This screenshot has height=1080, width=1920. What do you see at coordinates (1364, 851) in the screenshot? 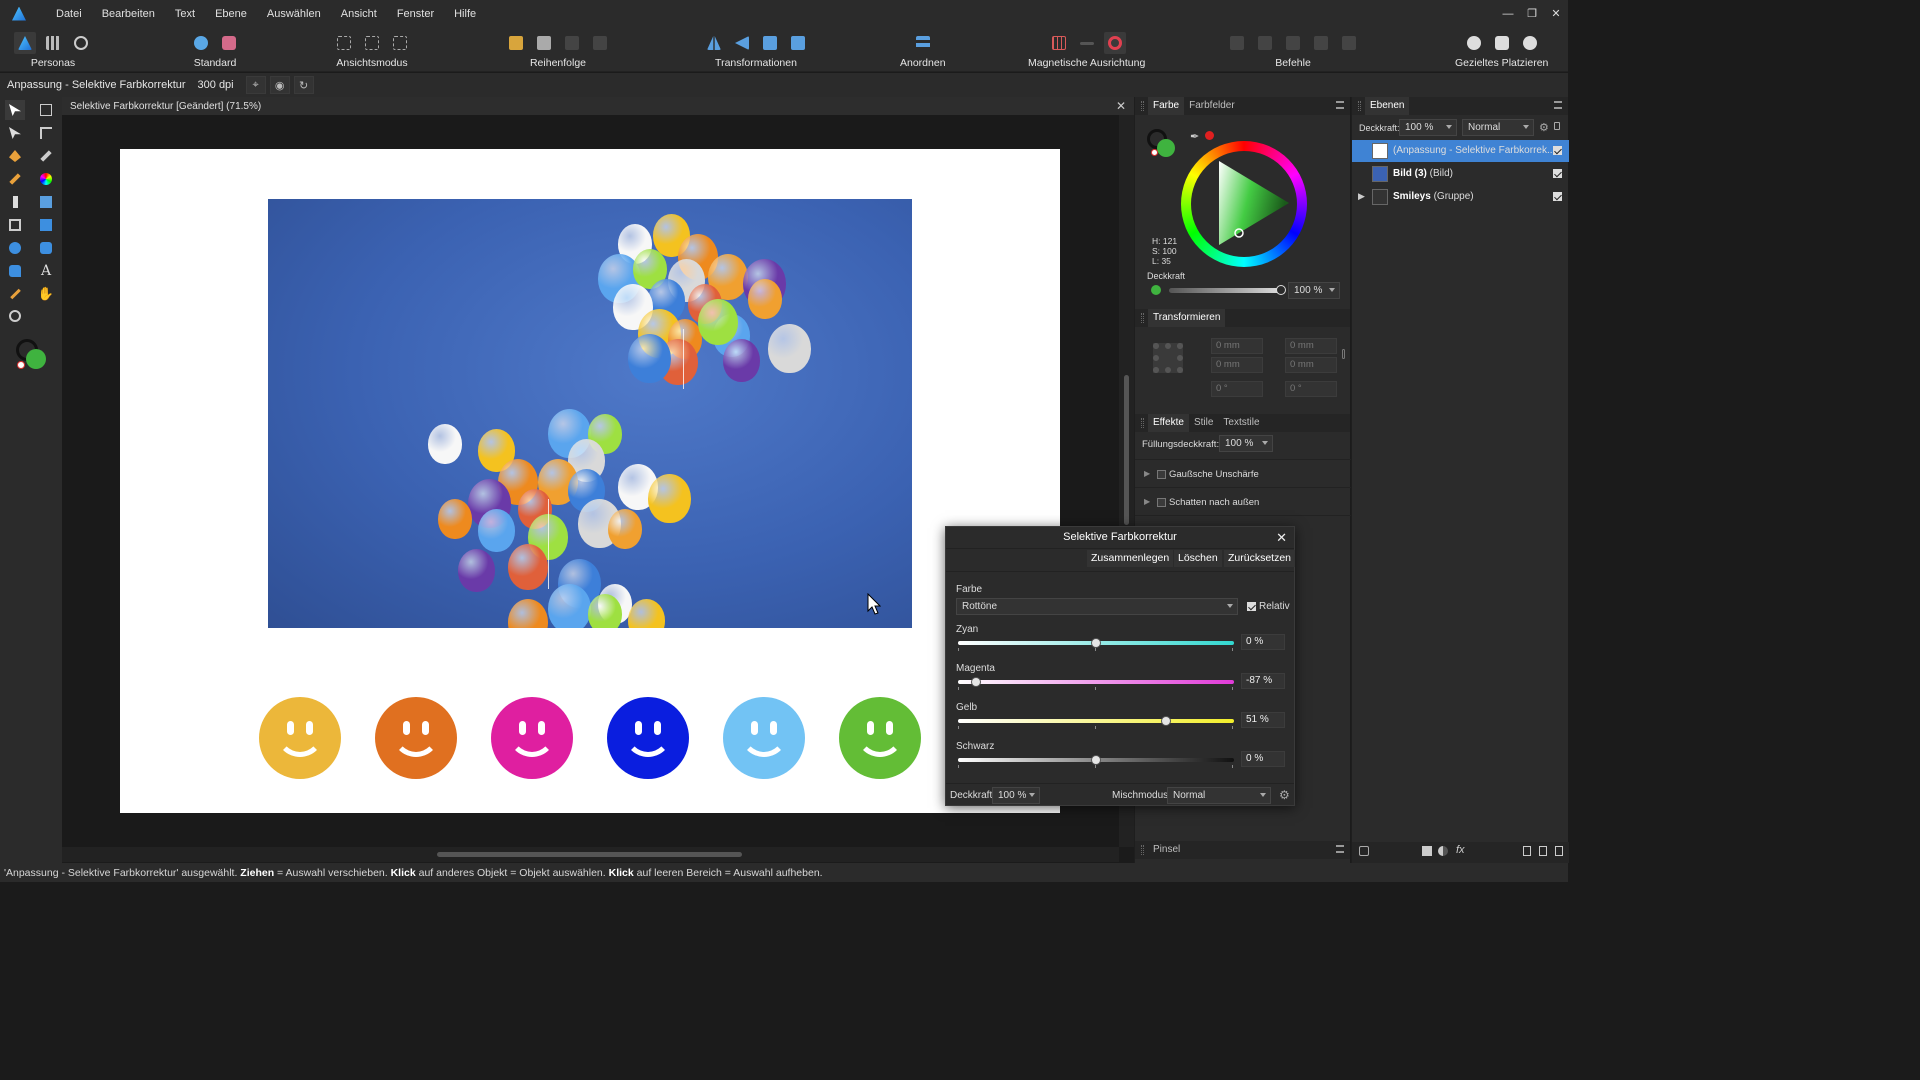
I see `layer-stack-icon` at bounding box center [1364, 851].